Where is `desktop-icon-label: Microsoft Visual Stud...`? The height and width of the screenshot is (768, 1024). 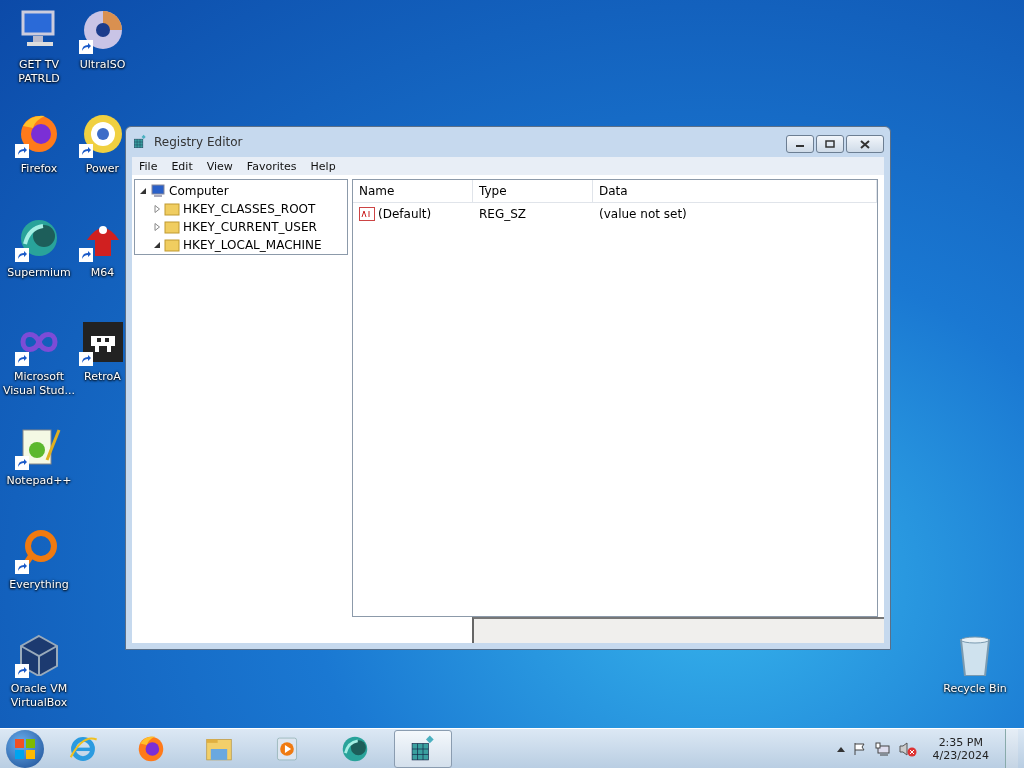 desktop-icon-label: Microsoft Visual Stud... is located at coordinates (39, 384).